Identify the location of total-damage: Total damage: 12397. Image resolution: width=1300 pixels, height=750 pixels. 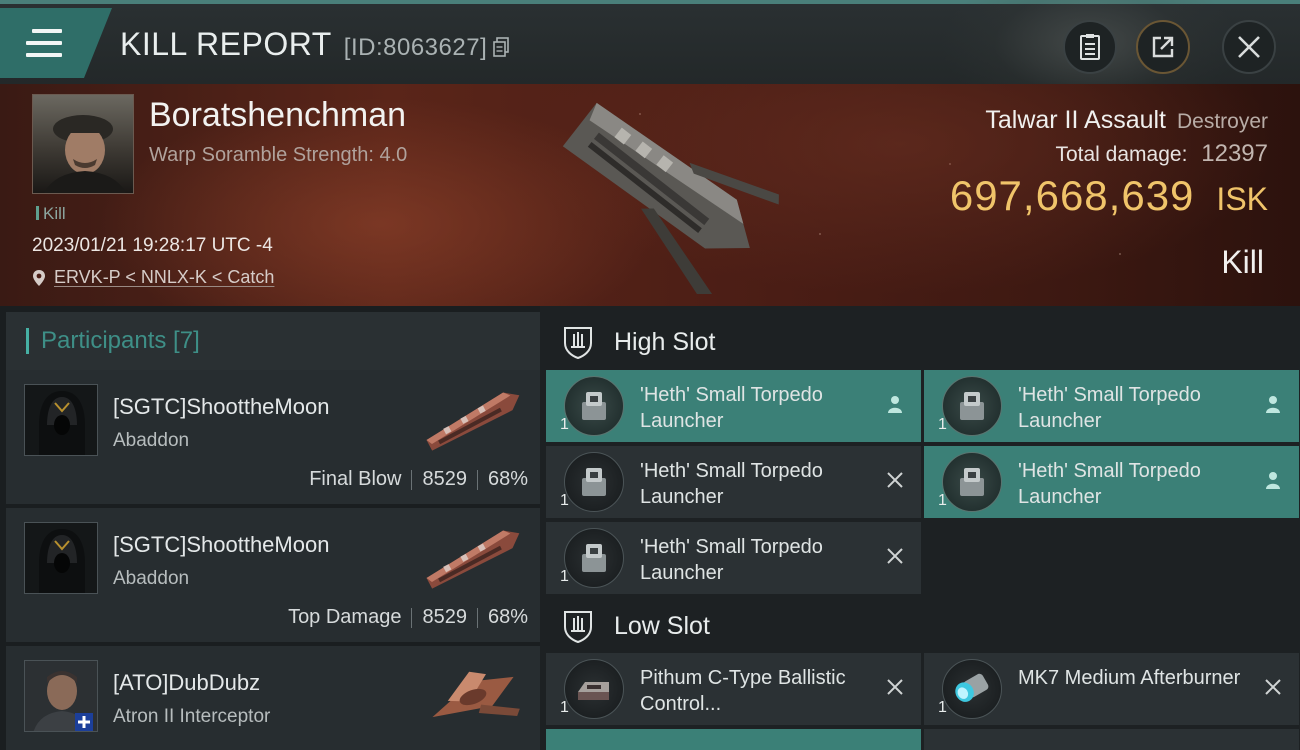
(1161, 154).